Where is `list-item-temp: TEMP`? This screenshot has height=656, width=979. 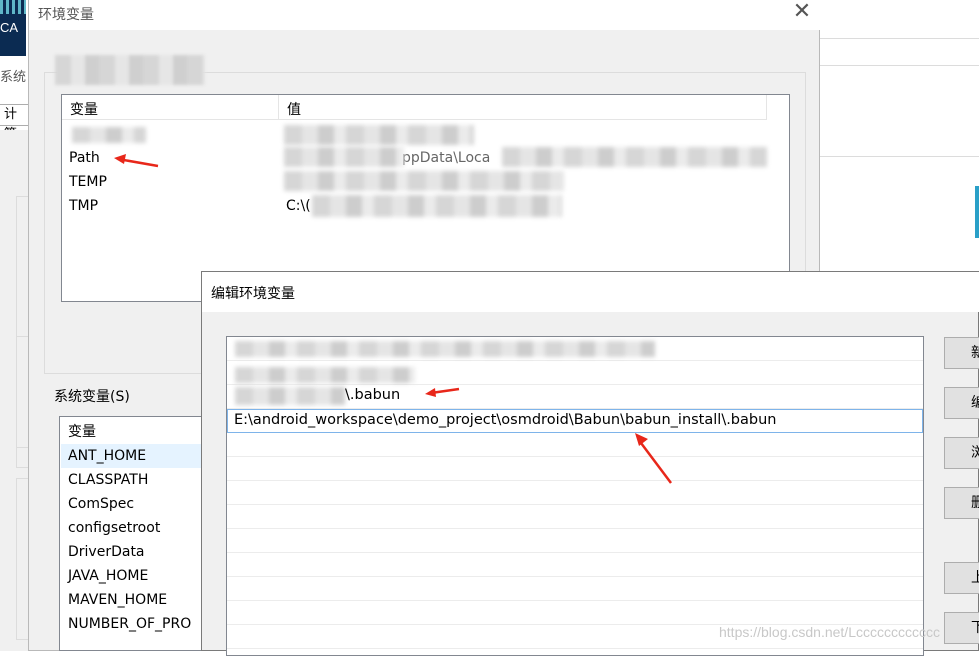 list-item-temp: TEMP is located at coordinates (88, 182).